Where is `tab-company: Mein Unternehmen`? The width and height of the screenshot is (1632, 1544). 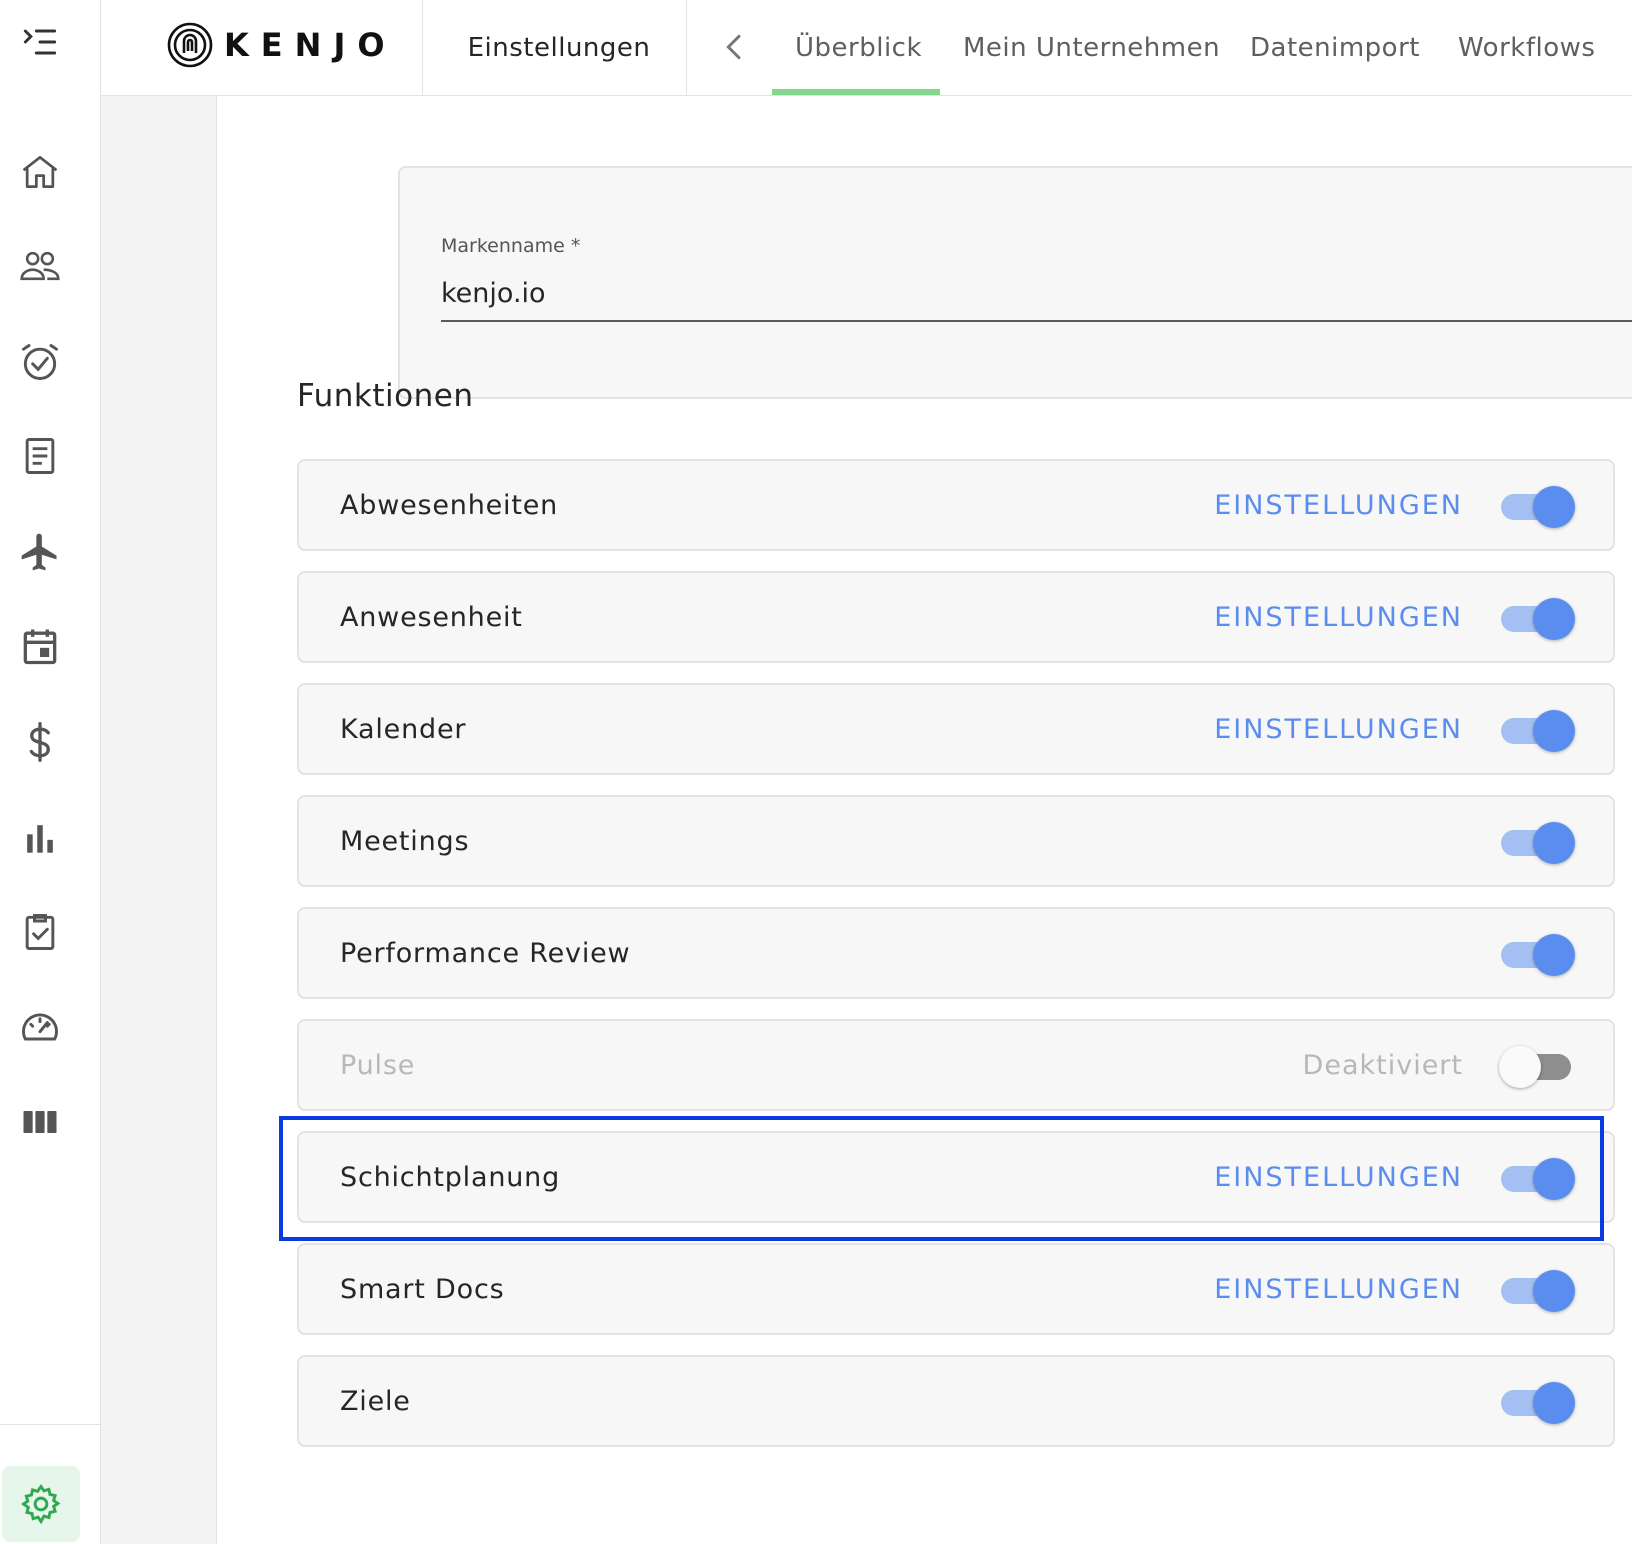 tab-company: Mein Unternehmen is located at coordinates (1091, 48).